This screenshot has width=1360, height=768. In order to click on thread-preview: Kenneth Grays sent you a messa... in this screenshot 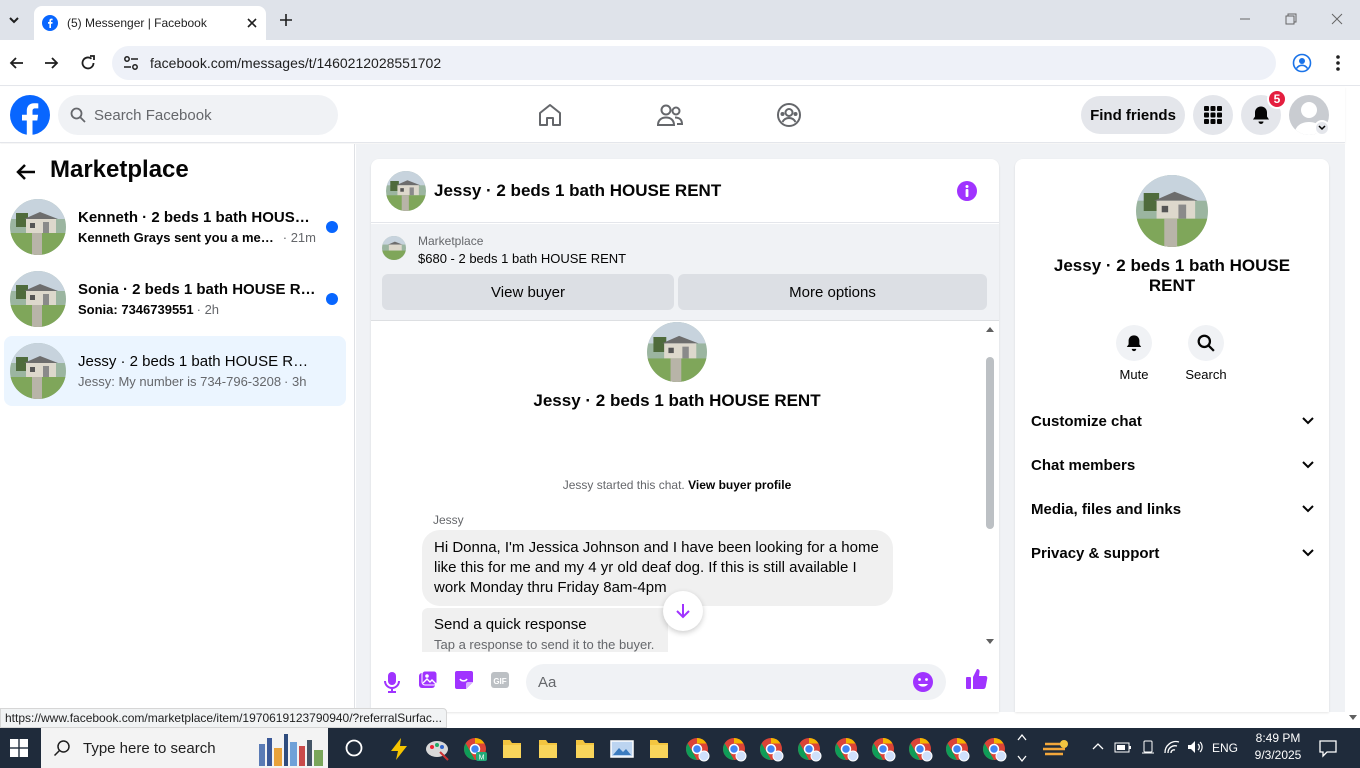, I will do `click(179, 237)`.